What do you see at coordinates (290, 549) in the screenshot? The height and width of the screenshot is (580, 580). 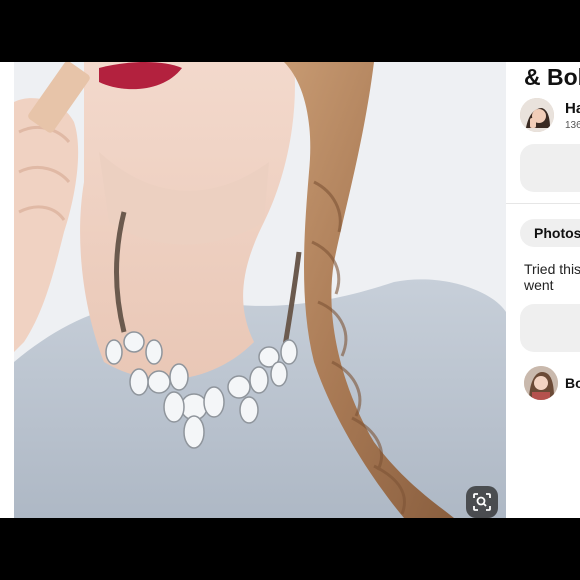 I see `bottom-black-bar` at bounding box center [290, 549].